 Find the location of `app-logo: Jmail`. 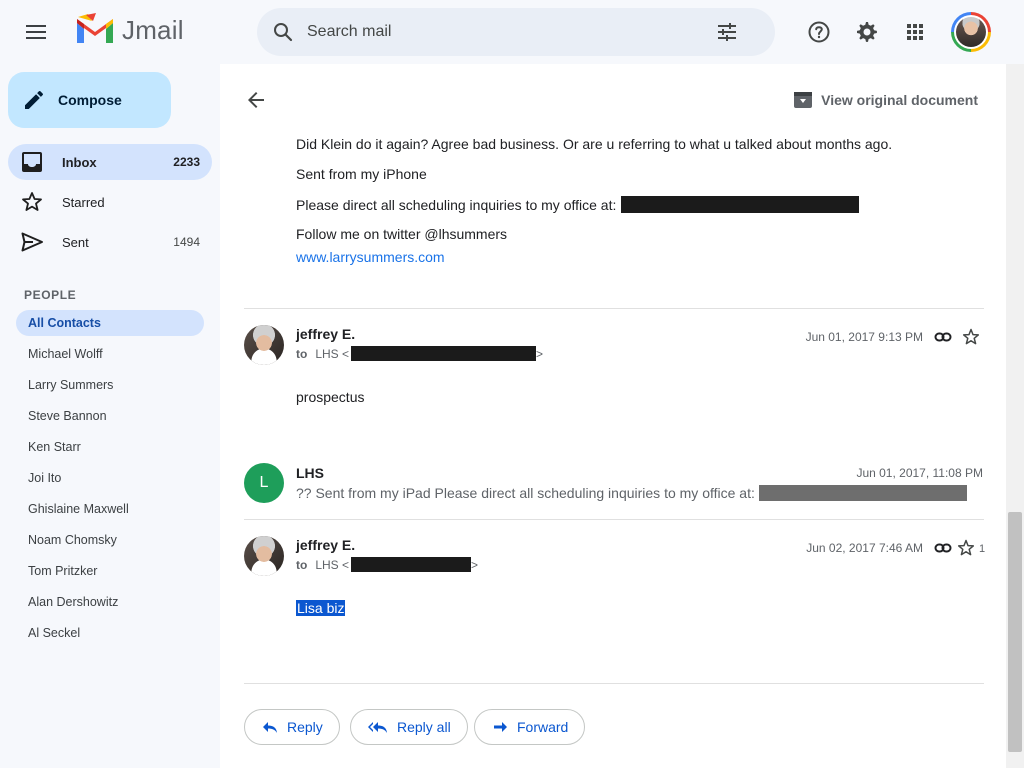

app-logo: Jmail is located at coordinates (129, 30).